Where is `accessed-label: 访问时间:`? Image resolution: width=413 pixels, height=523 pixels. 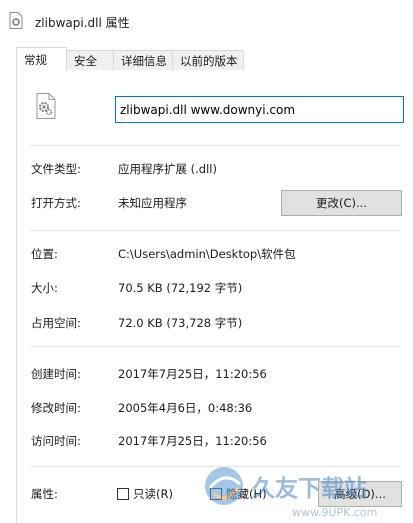
accessed-label: 访问时间: is located at coordinates (56, 441).